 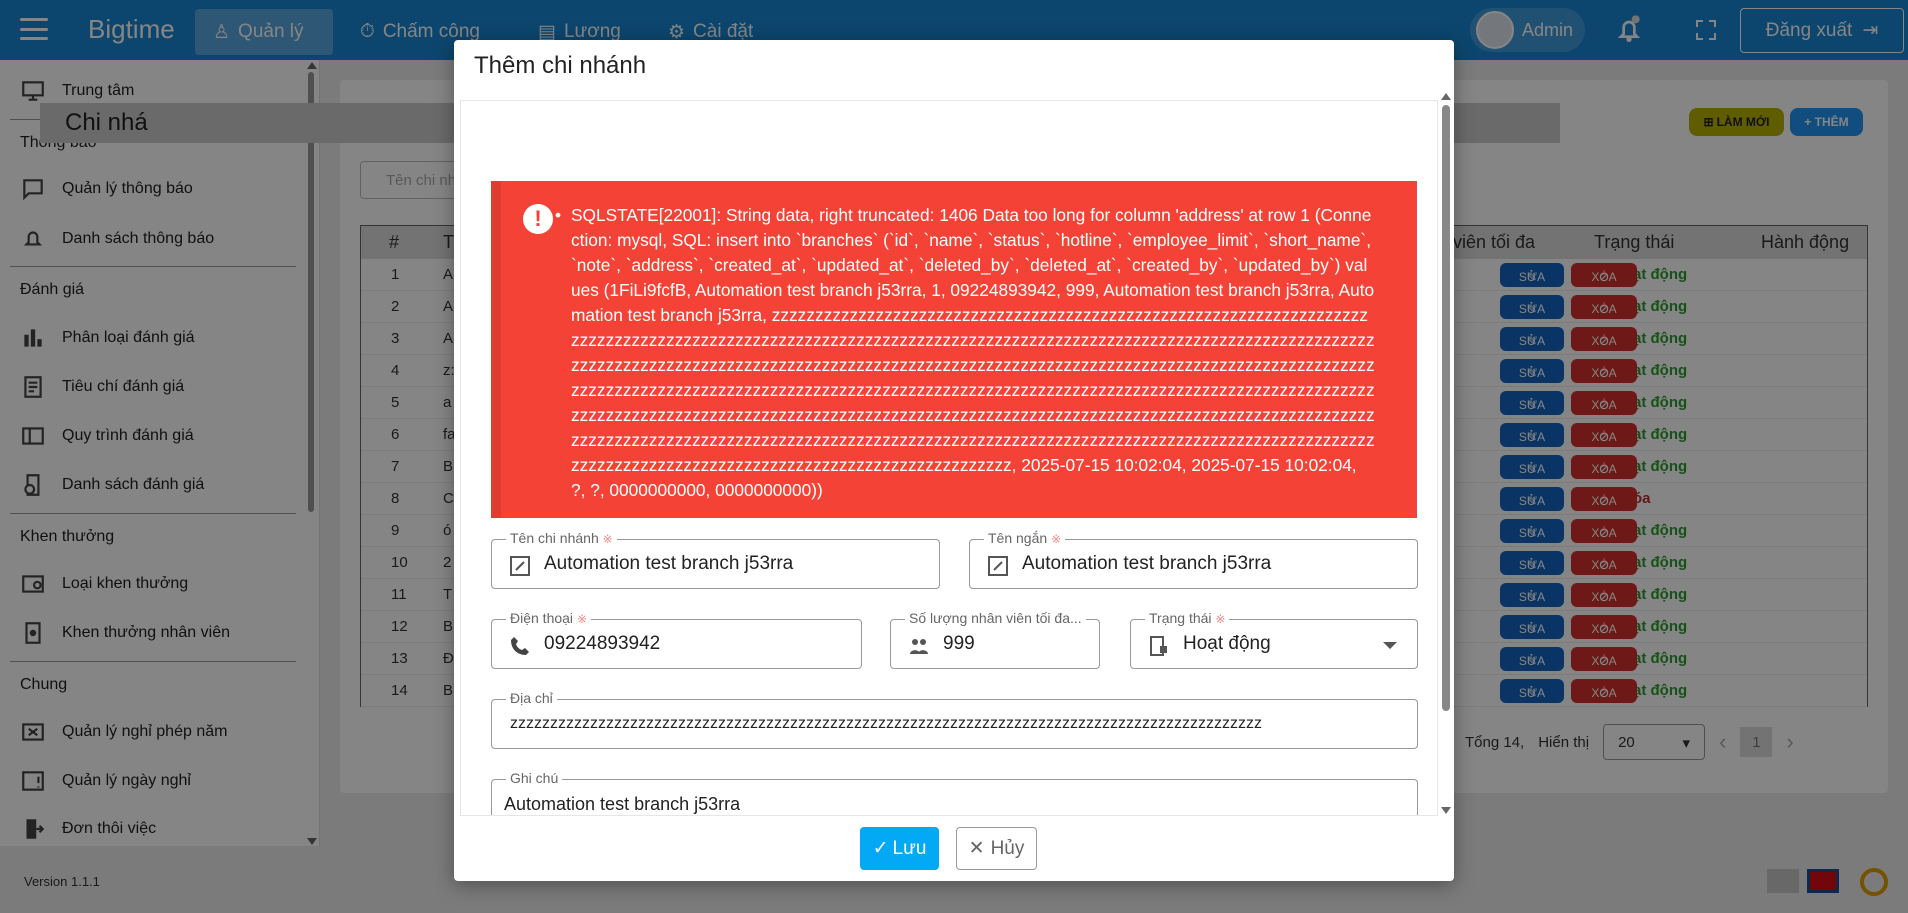 What do you see at coordinates (554, 538) in the screenshot?
I see `branch-name-label-text: Tên chi nhánh` at bounding box center [554, 538].